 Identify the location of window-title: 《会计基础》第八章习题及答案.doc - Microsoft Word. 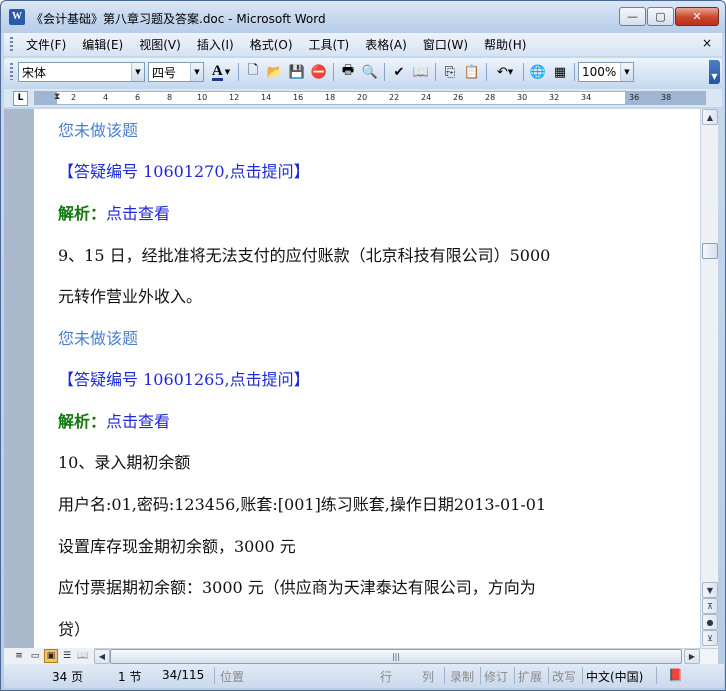
(178, 19).